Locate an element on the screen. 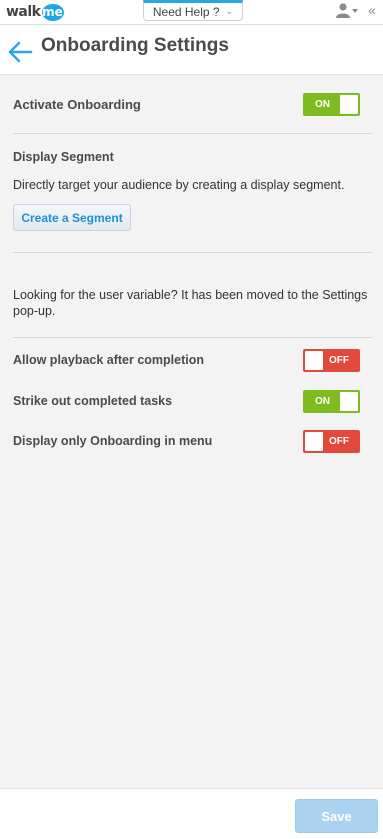  need-help-tab: Need Help ? ⌄ is located at coordinates (193, 10).